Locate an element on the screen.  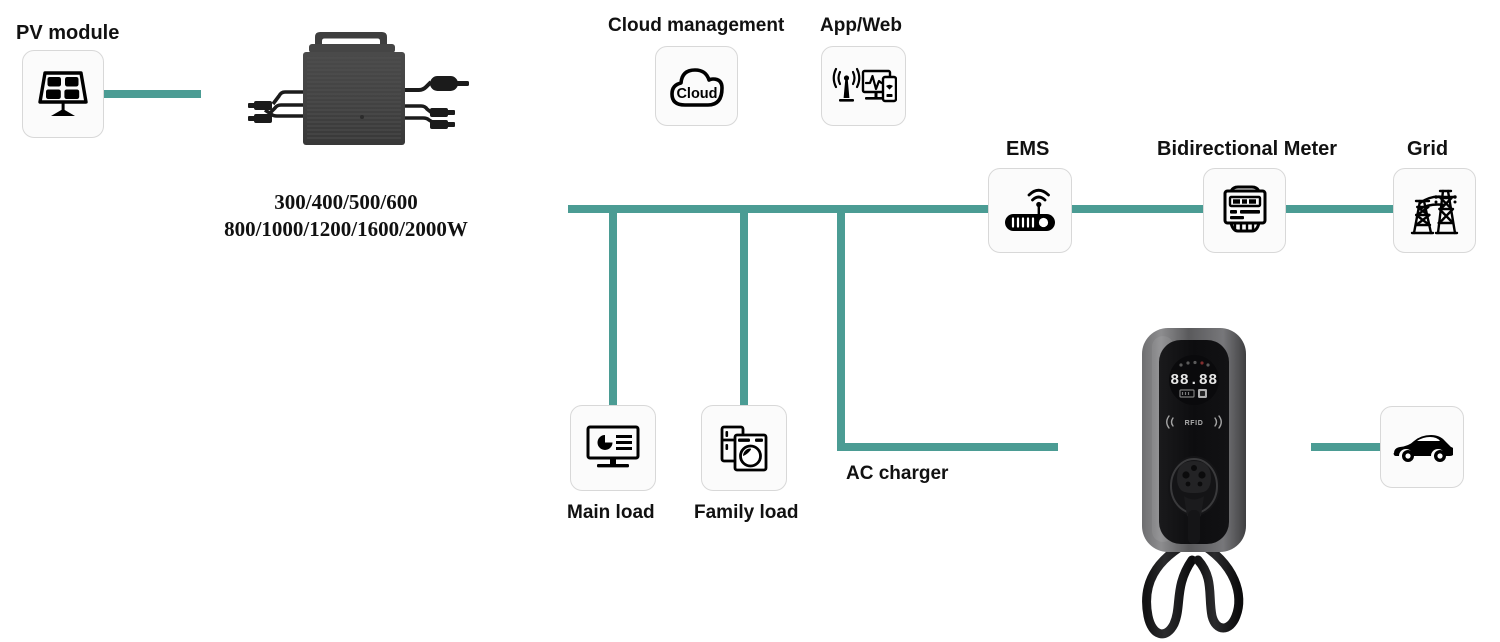
microinverter-power-spec: 300/400/500/600 800/1000/1200/1600/2000W is located at coordinates (346, 216).